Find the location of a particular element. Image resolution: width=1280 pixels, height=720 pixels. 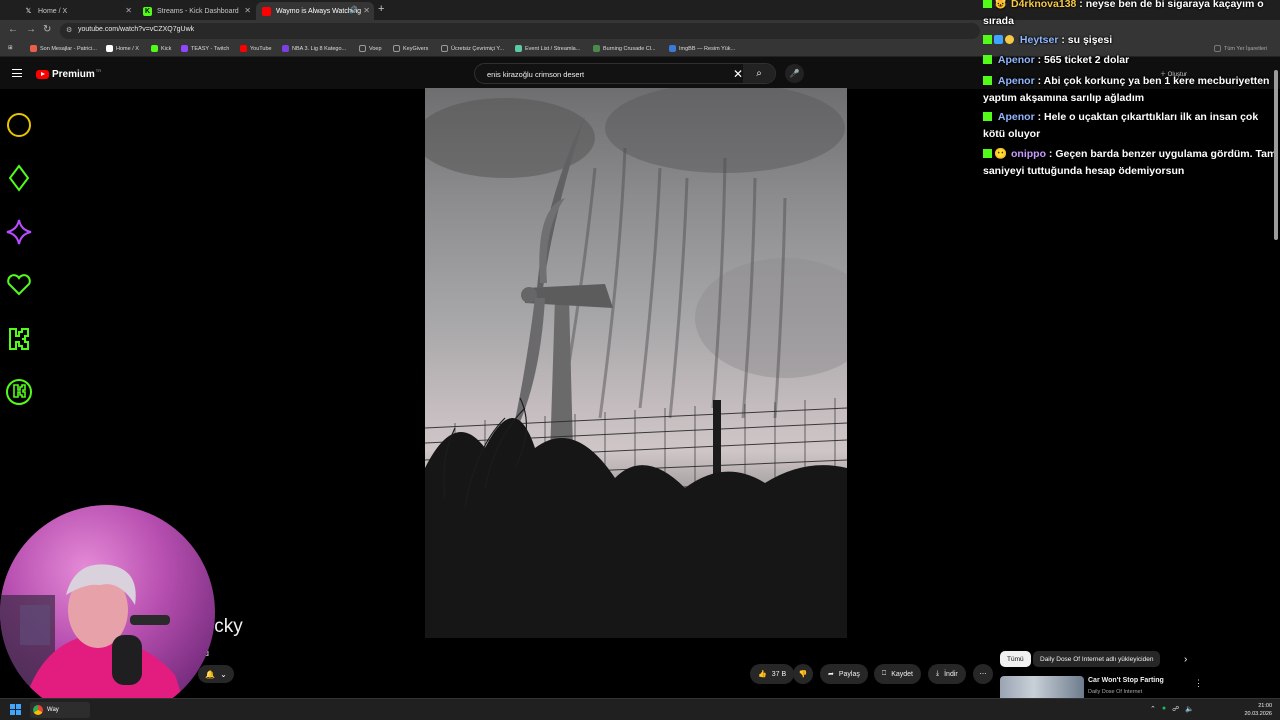

chevron-up-icon: ⌃ is located at coordinates (1153, 709).